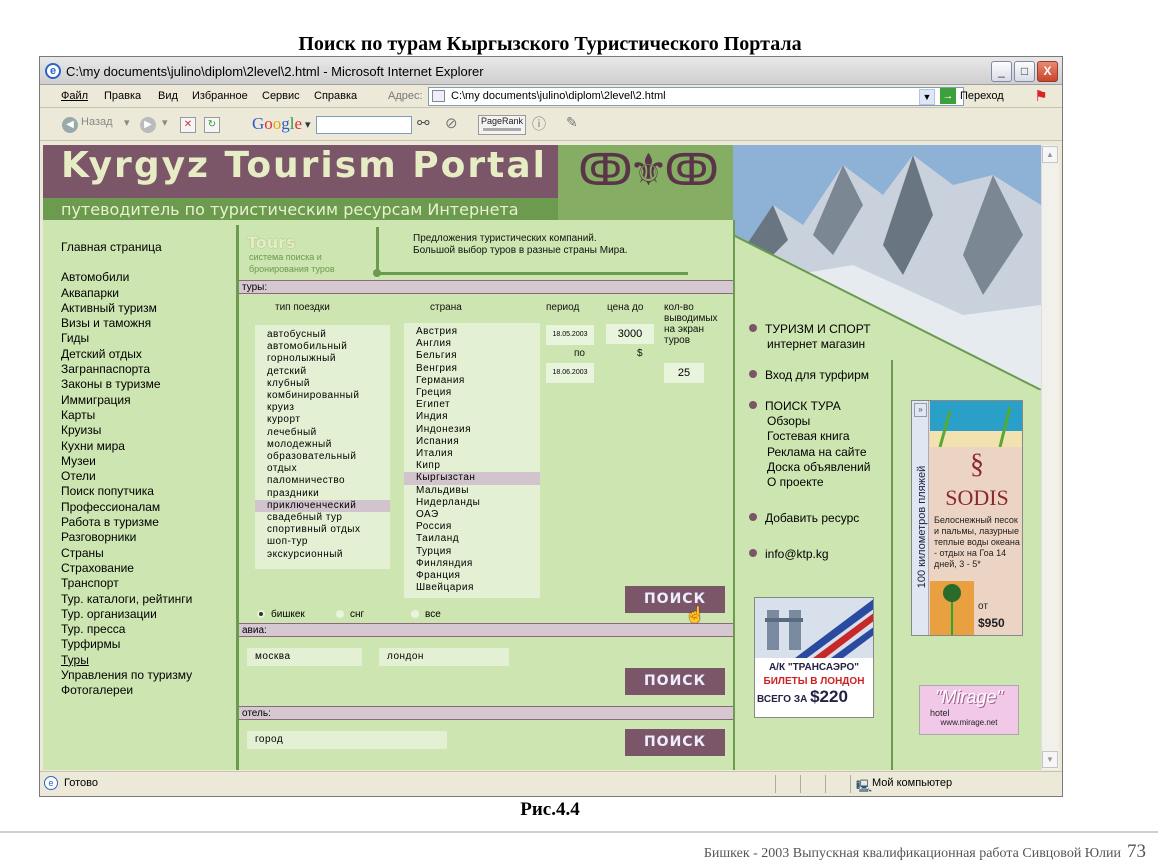  What do you see at coordinates (1050, 759) in the screenshot?
I see `scroll-down-arrow: ▼` at bounding box center [1050, 759].